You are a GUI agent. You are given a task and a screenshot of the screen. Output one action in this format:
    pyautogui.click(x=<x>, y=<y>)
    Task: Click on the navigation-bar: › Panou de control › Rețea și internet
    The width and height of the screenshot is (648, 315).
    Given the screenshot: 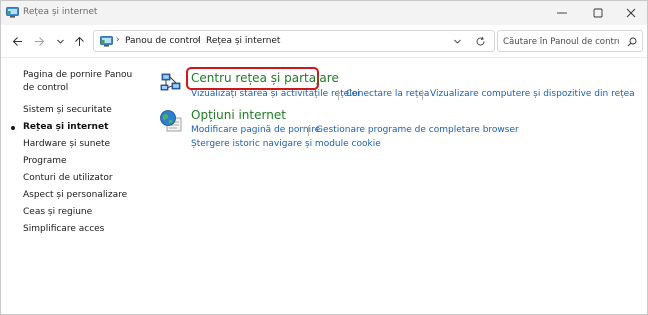 What is the action you would take?
    pyautogui.click(x=324, y=41)
    